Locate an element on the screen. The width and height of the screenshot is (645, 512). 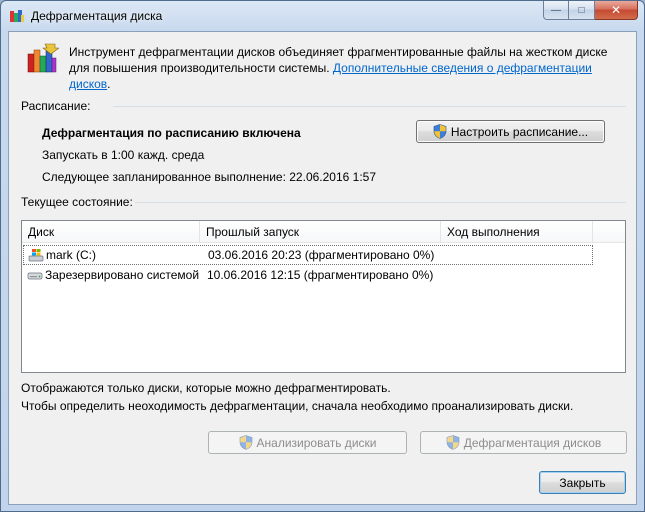
disk-name: Зарезервировано системой is located at coordinates (122, 275).